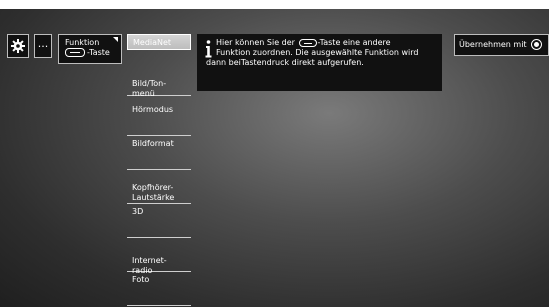 The image size is (549, 307). I want to click on menu-item-internetradio: Internet- radio, so click(159, 256).